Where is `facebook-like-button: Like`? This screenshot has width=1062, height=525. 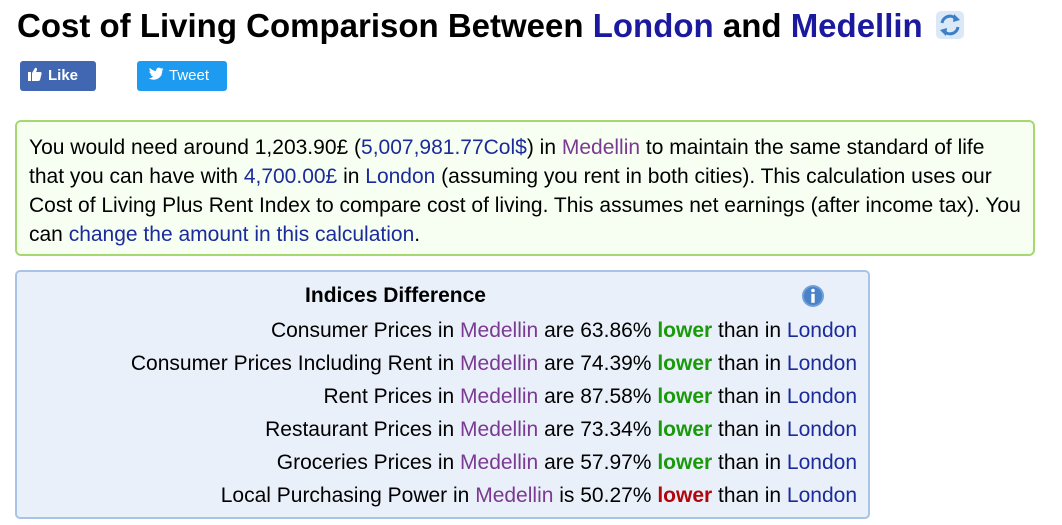 facebook-like-button: Like is located at coordinates (58, 76).